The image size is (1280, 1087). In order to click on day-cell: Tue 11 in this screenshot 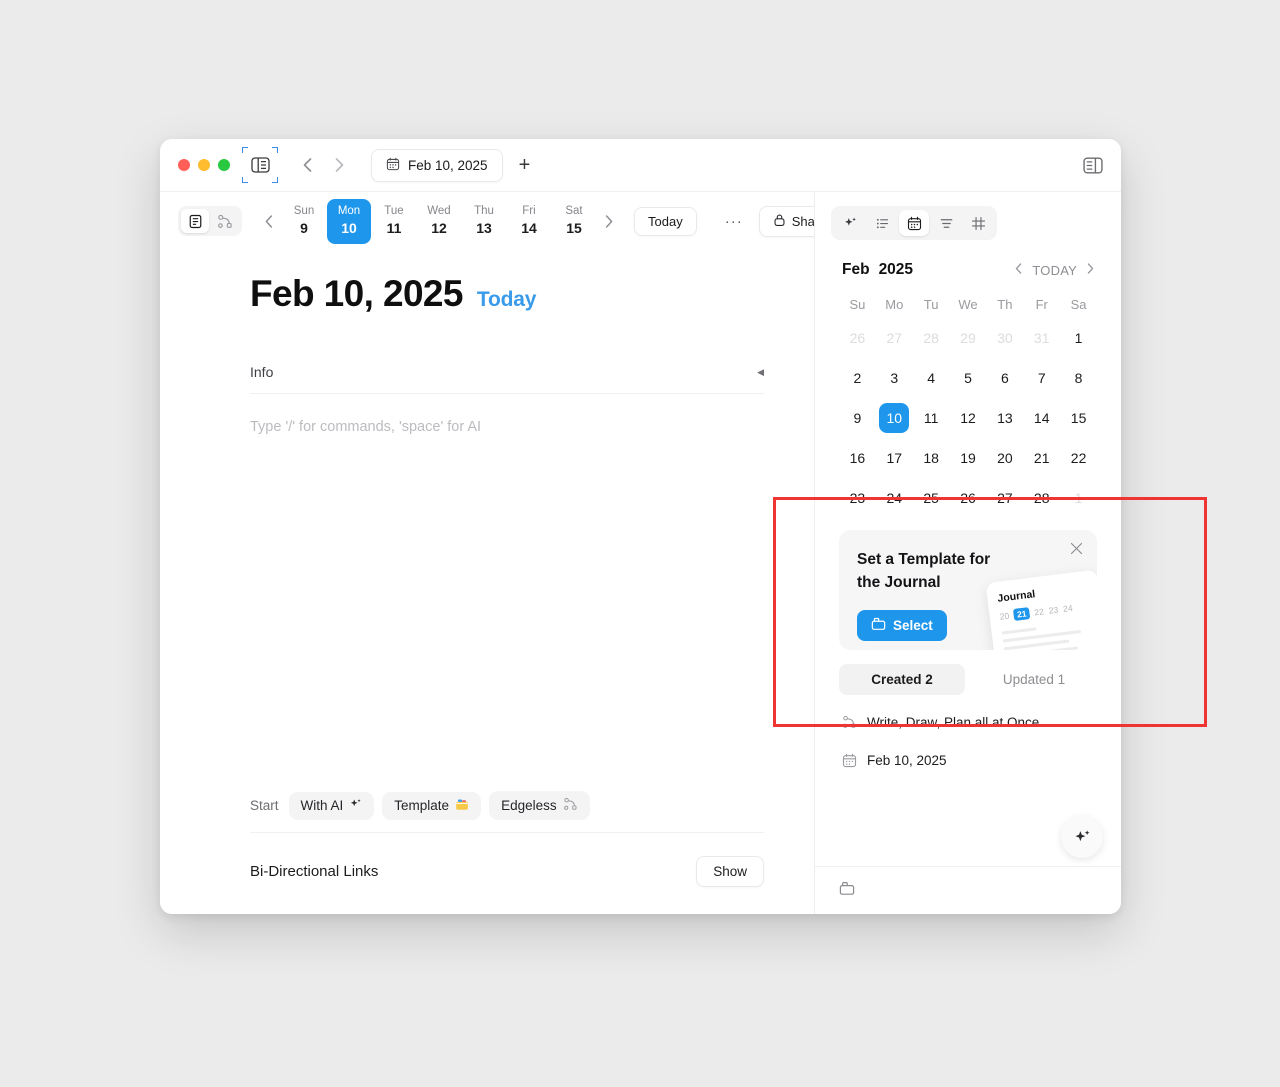, I will do `click(394, 221)`.